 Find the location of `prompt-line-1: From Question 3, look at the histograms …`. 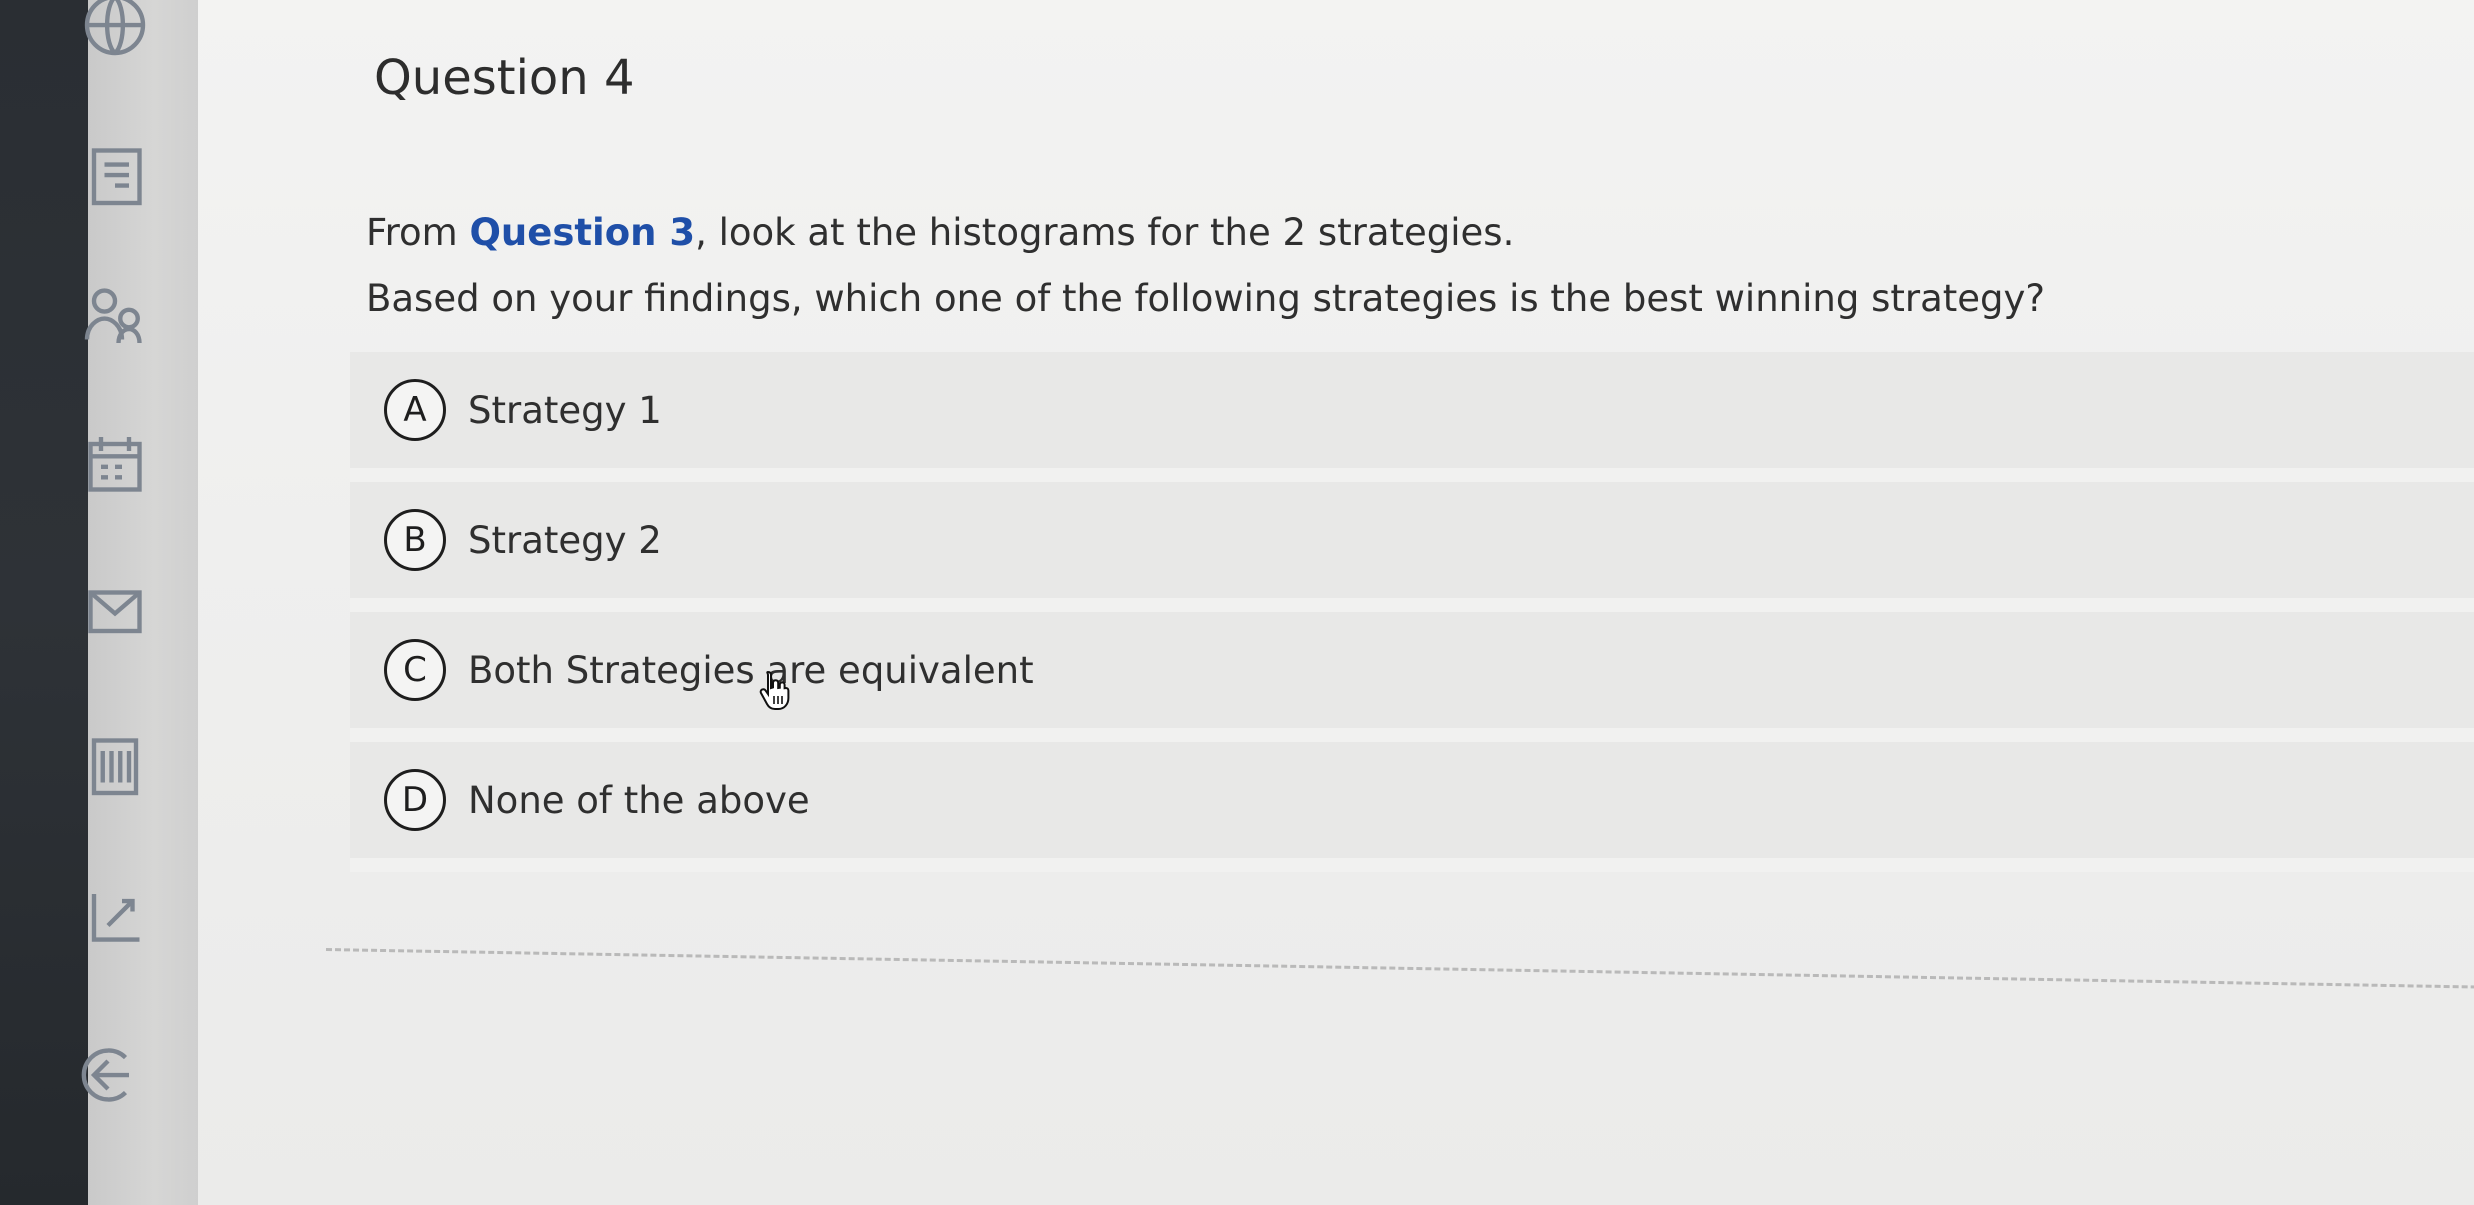

prompt-line-1: From Question 3, look at the histograms … is located at coordinates (1205, 233).